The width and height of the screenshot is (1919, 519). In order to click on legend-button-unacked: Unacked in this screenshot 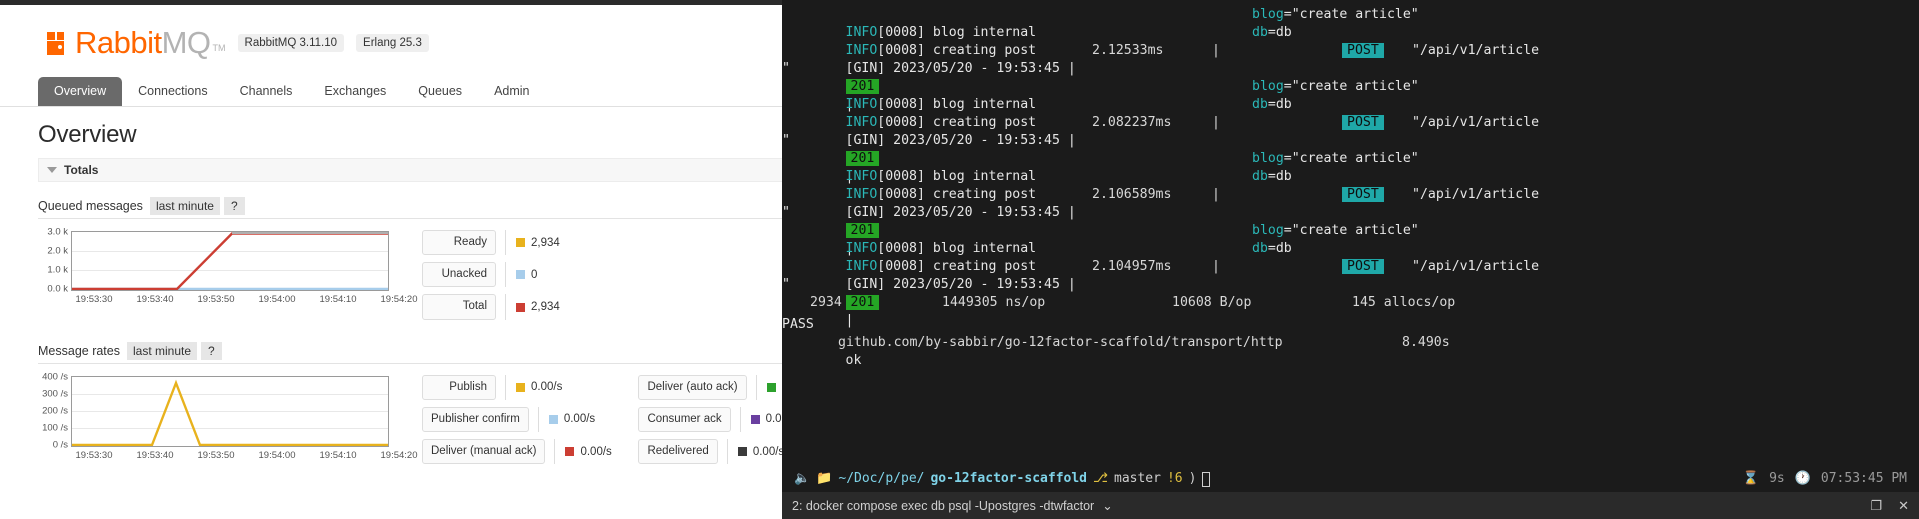, I will do `click(459, 275)`.